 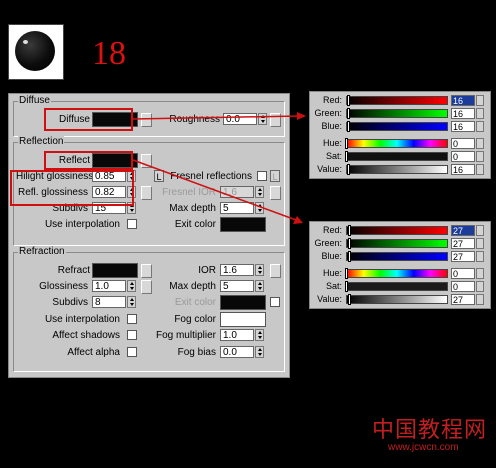 What do you see at coordinates (463, 100) in the screenshot?
I see `red-value: 16` at bounding box center [463, 100].